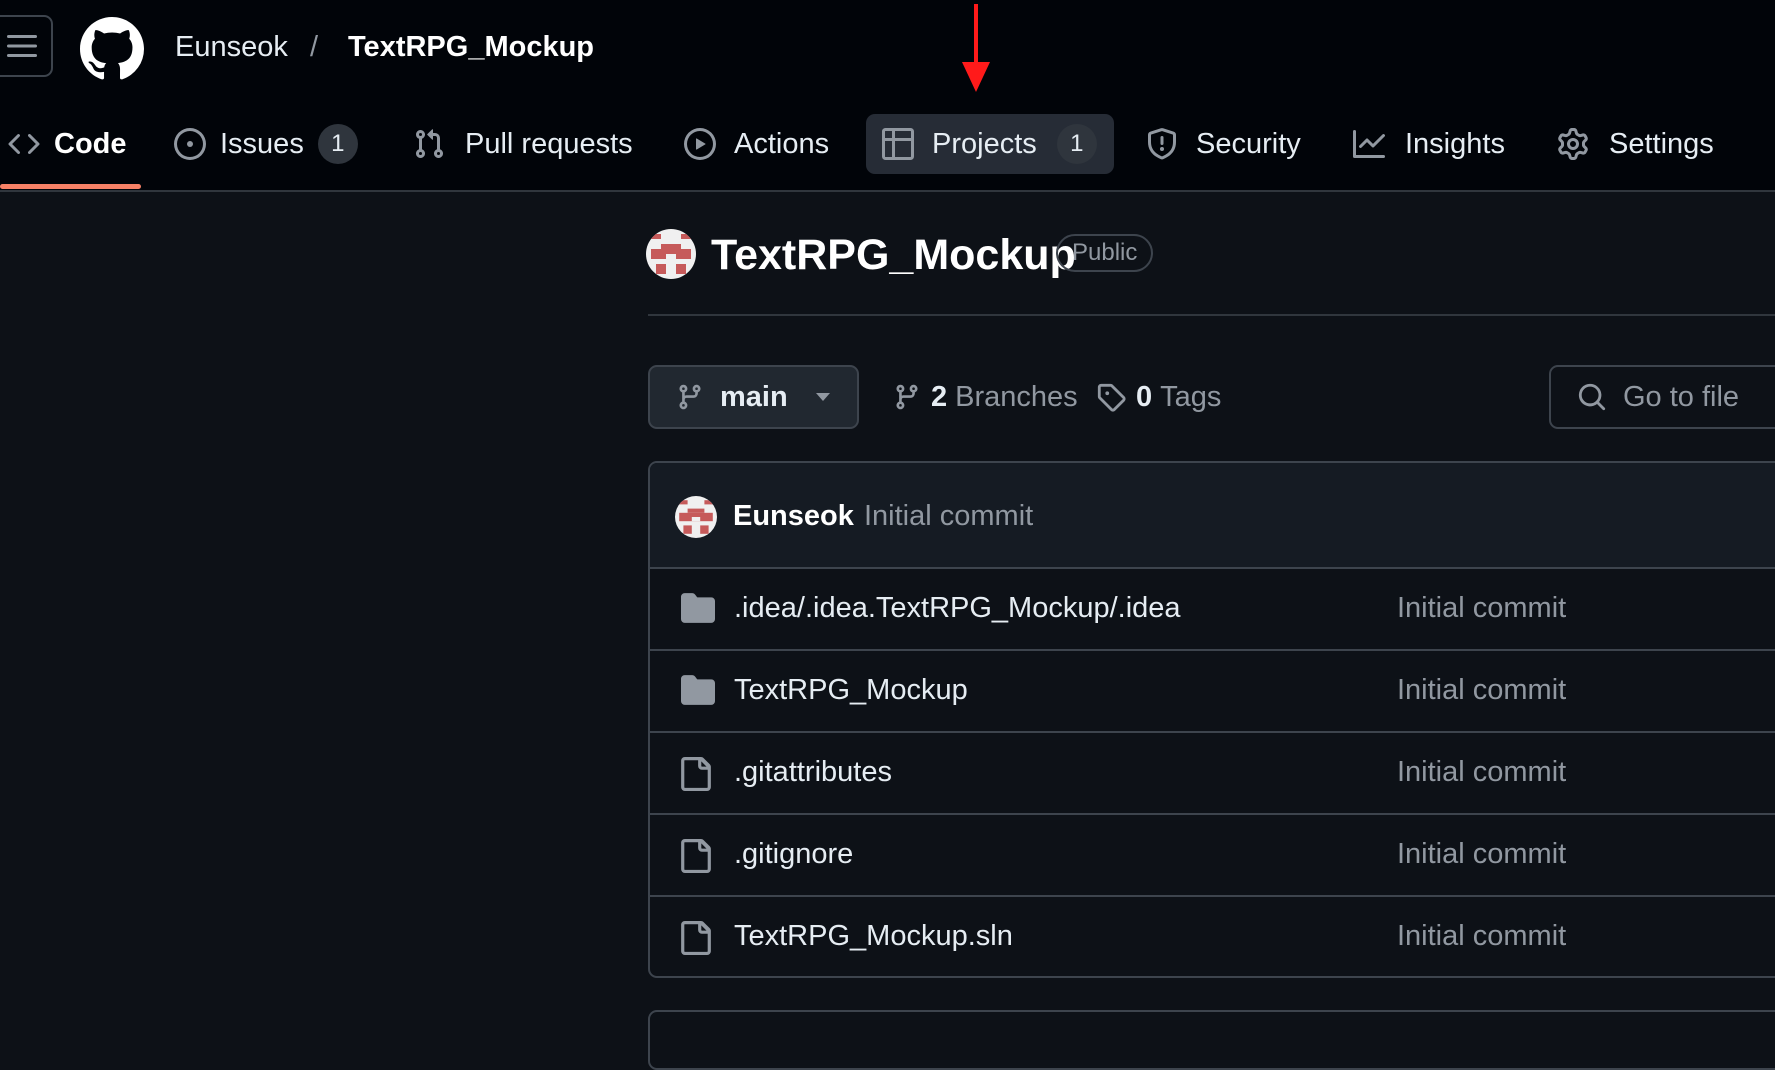 This screenshot has height=1070, width=1775. I want to click on file-row: .gitignore Initial commit, so click(1212, 856).